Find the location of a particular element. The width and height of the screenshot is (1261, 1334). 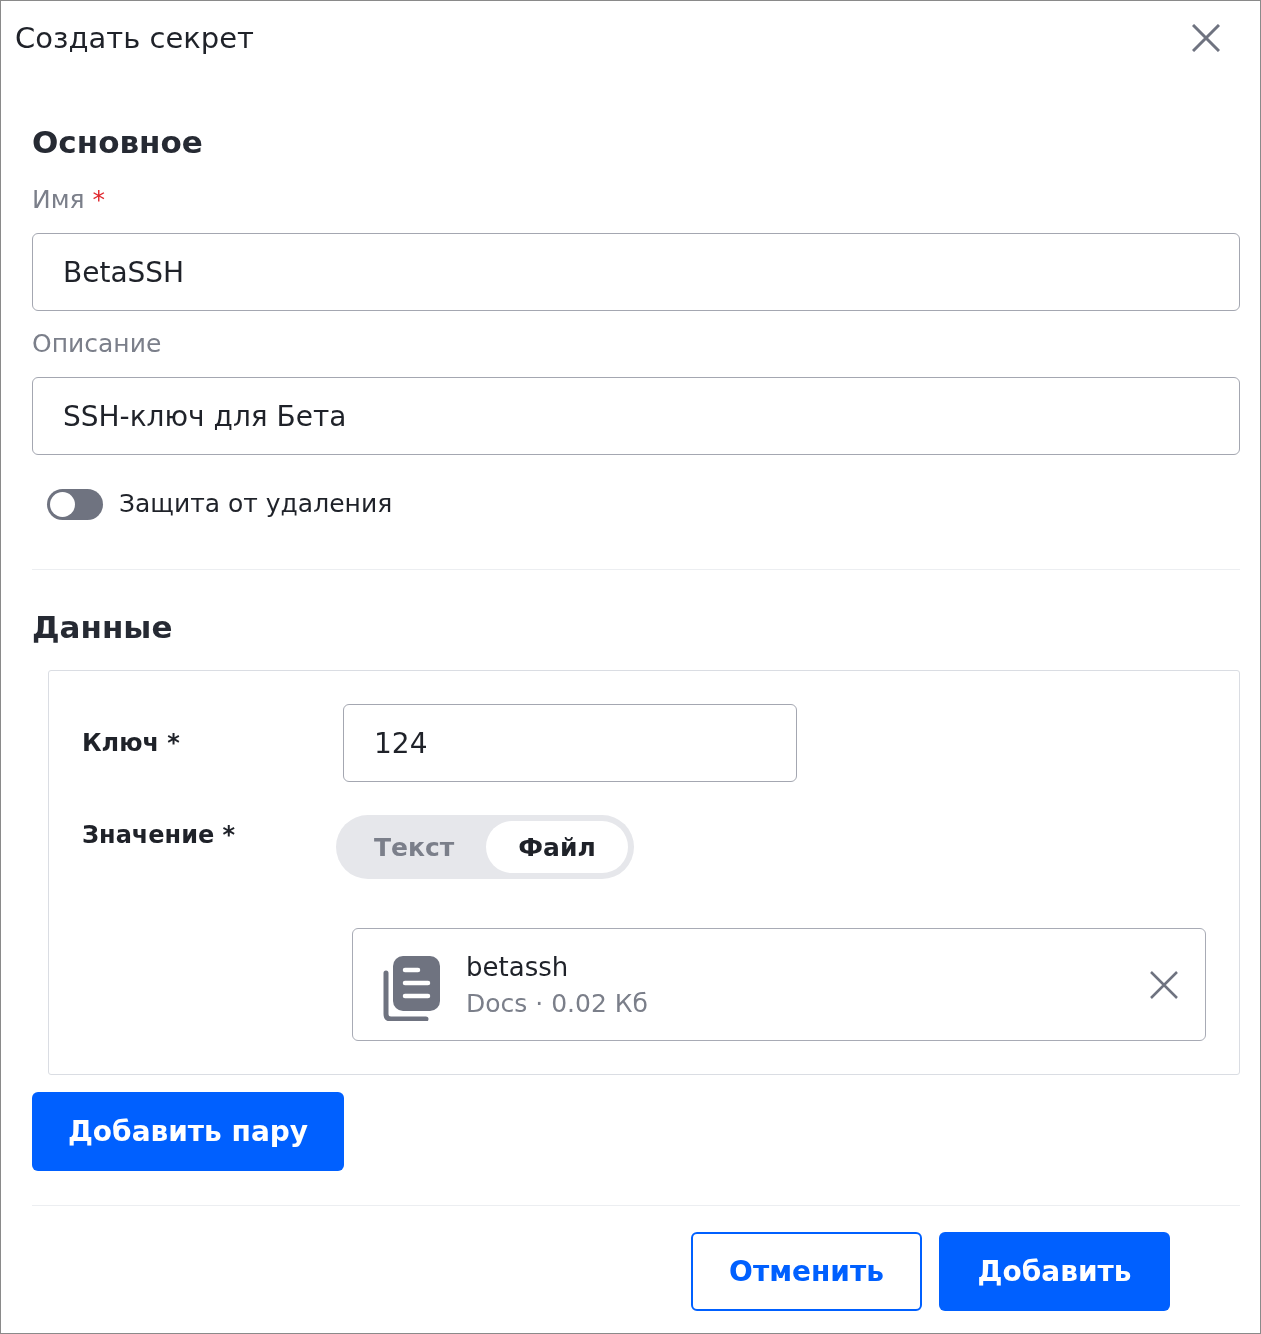

close-icon is located at coordinates (1206, 38).